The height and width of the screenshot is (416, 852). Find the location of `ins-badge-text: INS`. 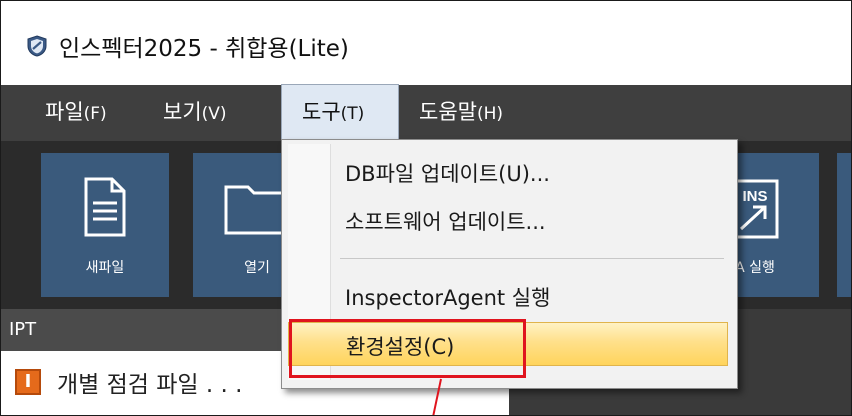

ins-badge-text: INS is located at coordinates (754, 196).